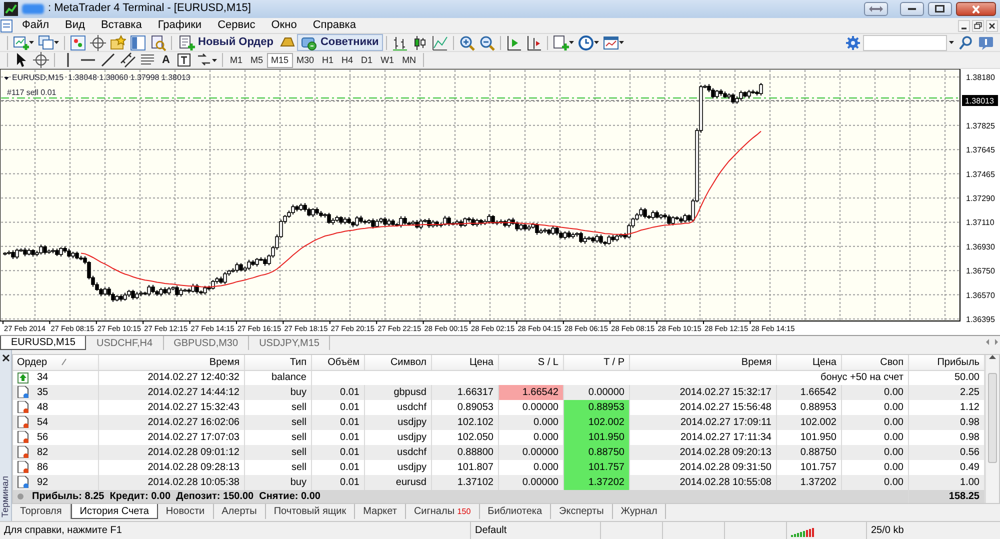 The width and height of the screenshot is (1000, 539). I want to click on settings-icon, so click(853, 42).